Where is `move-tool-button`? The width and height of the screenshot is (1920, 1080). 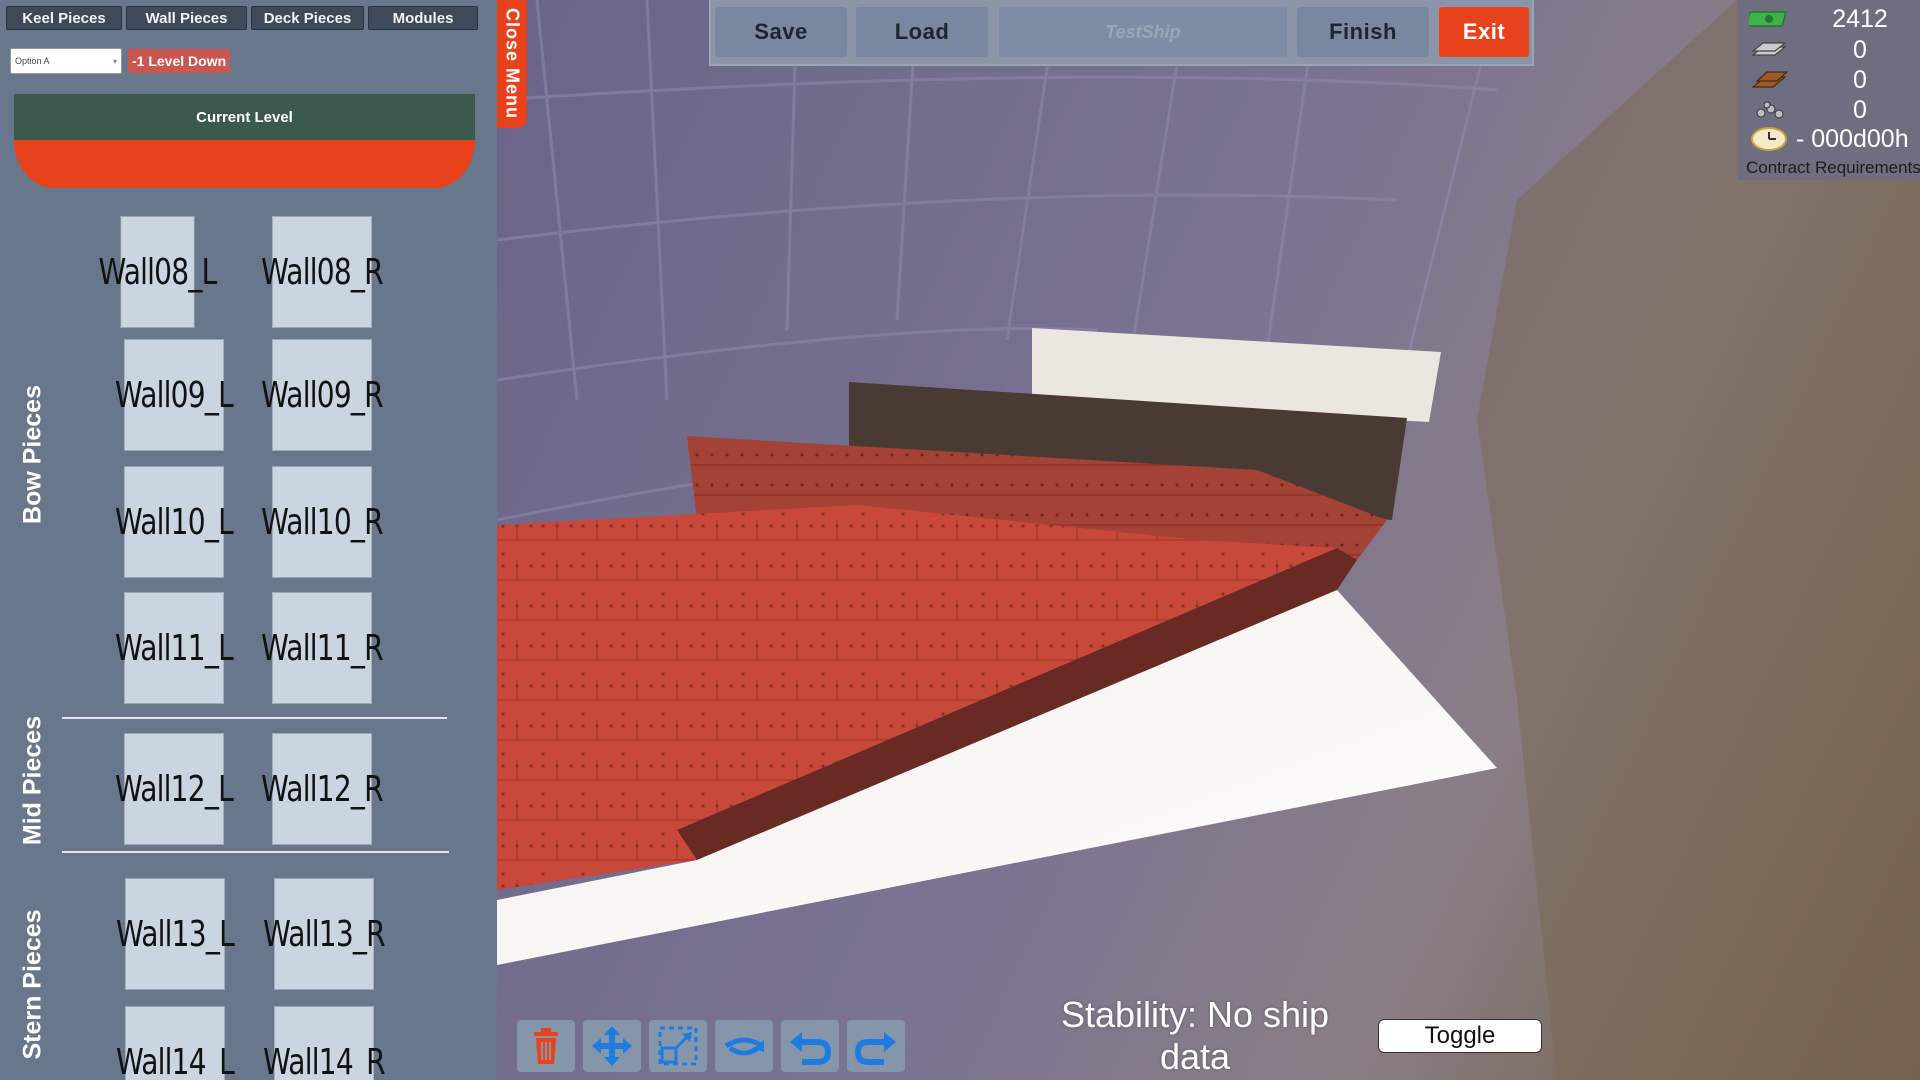
move-tool-button is located at coordinates (612, 1046).